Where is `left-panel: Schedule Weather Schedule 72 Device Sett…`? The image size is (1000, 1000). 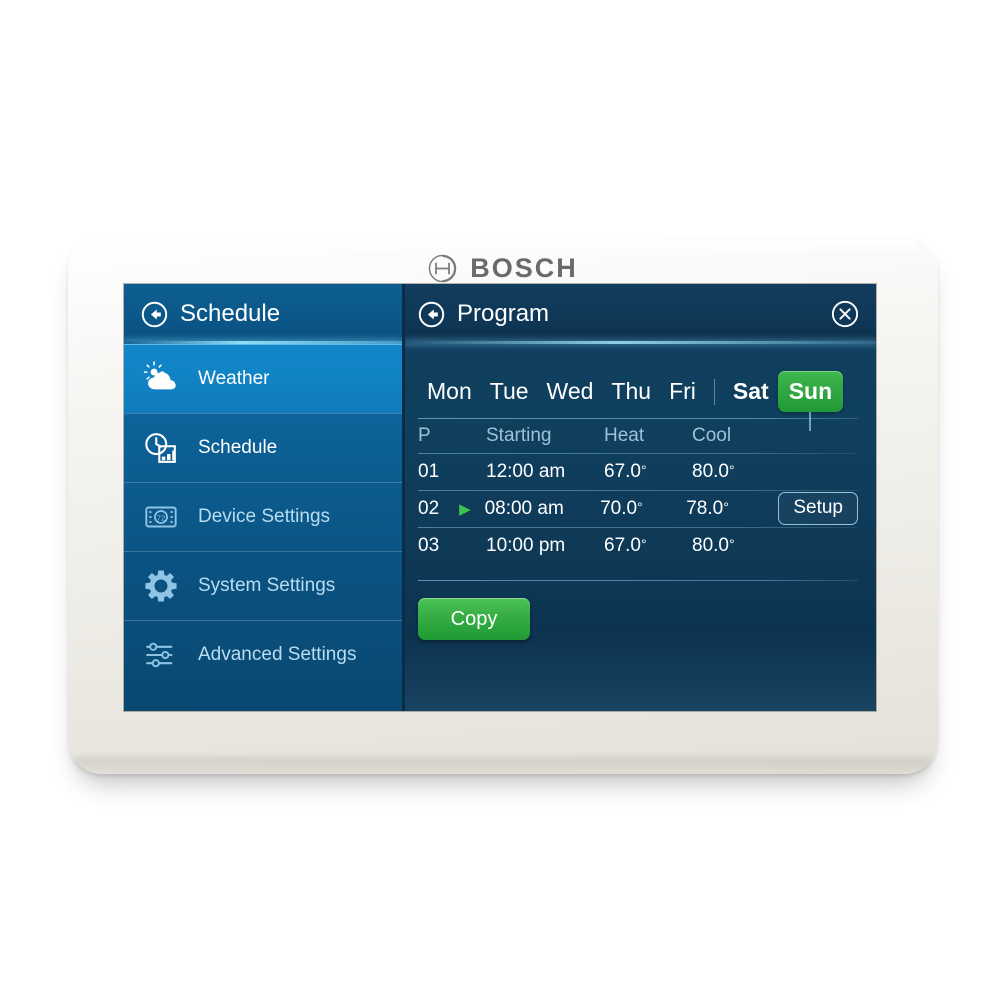
left-panel: Schedule Weather Schedule 72 Device Sett… is located at coordinates (263, 497).